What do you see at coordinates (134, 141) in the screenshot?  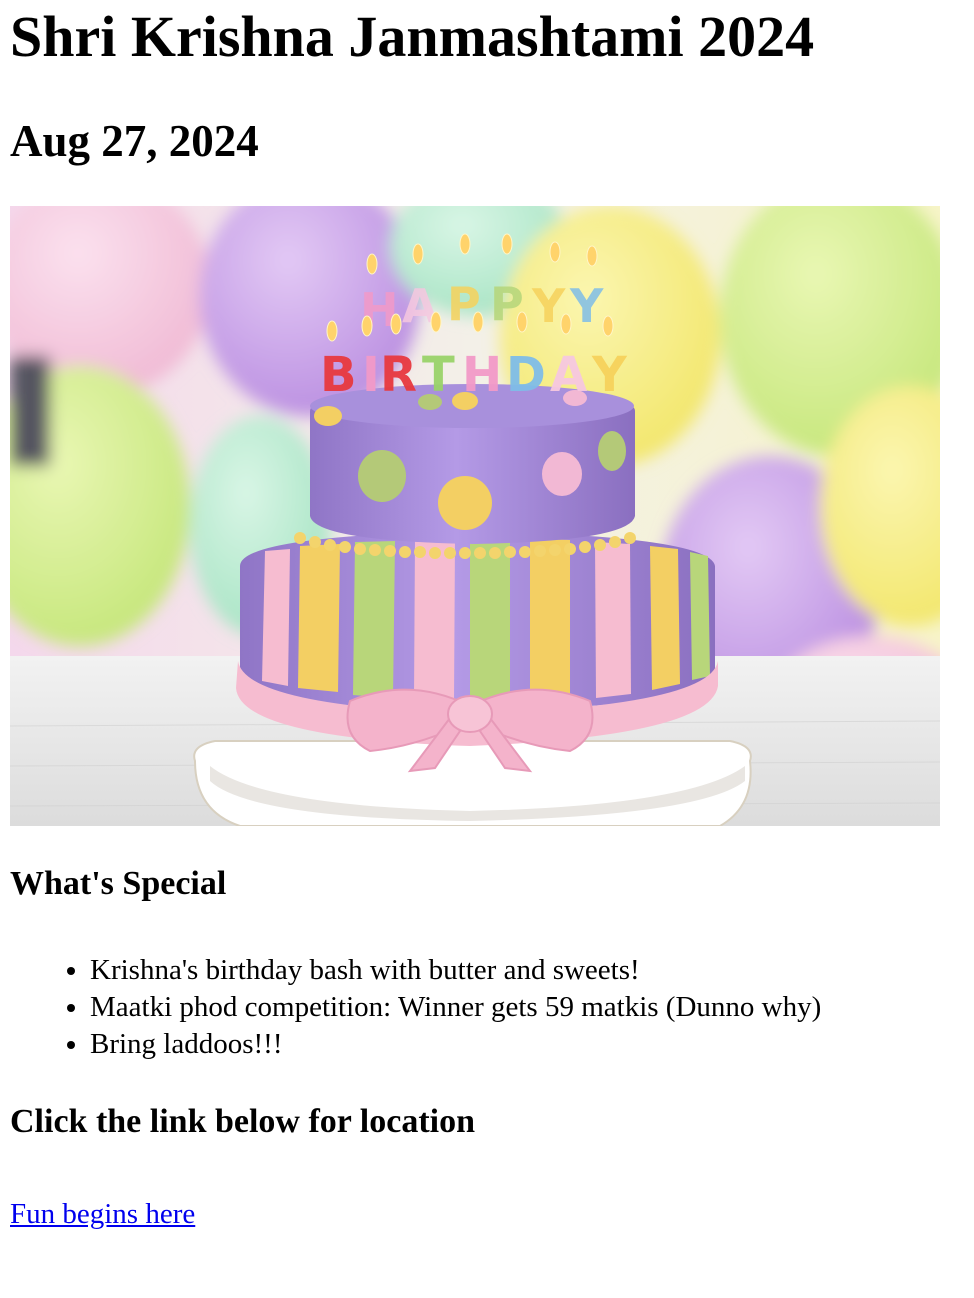 I see `event-date: Aug 27, 2024` at bounding box center [134, 141].